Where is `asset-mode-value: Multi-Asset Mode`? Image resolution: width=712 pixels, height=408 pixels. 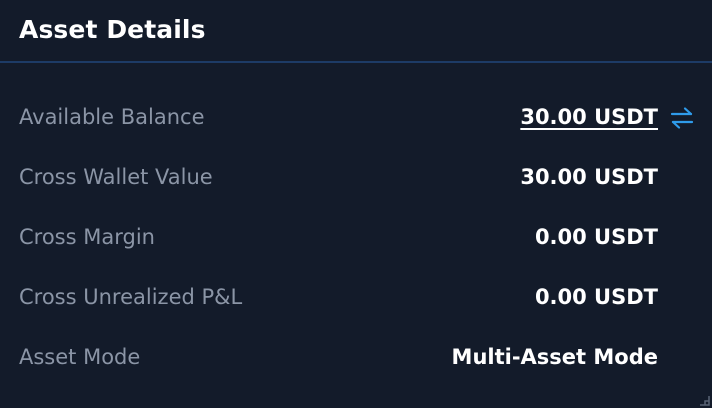 asset-mode-value: Multi-Asset Mode is located at coordinates (554, 357).